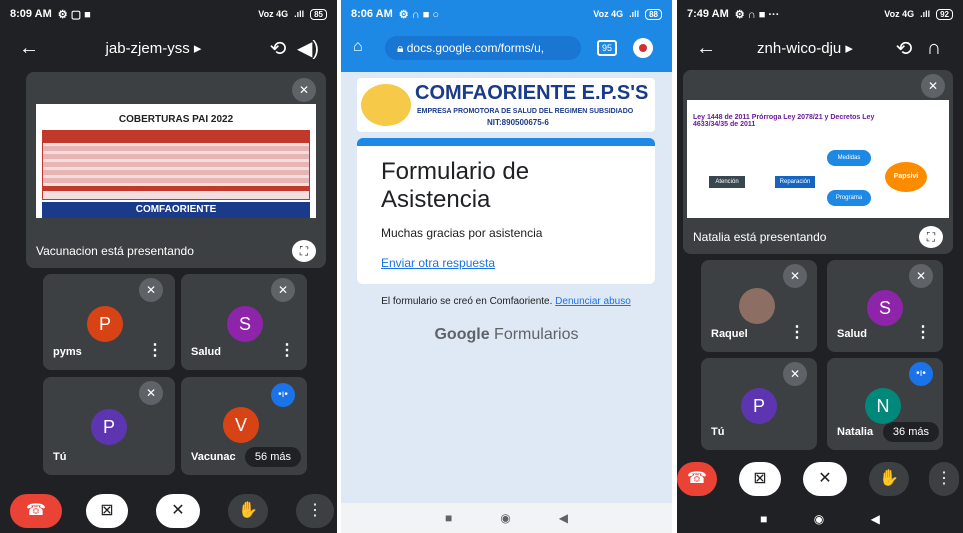 The image size is (963, 533). What do you see at coordinates (759, 306) in the screenshot?
I see `participant-tile: ✕ Raquel ⋮` at bounding box center [759, 306].